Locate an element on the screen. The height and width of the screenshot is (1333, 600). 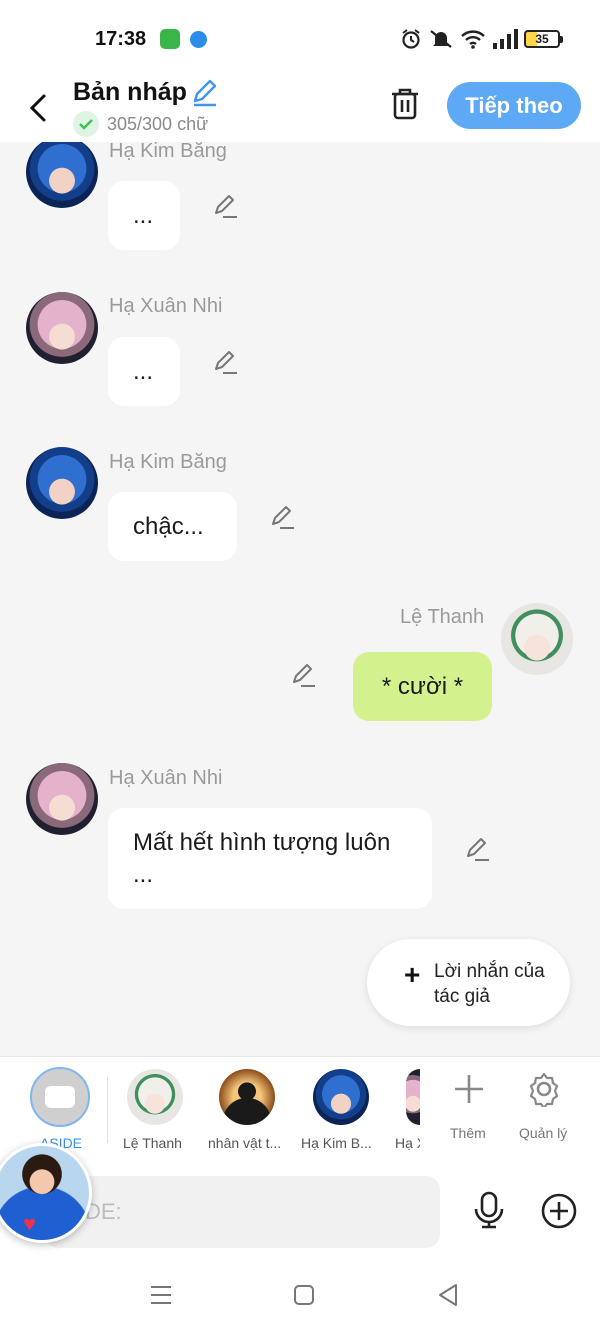
divider is located at coordinates (107, 1110).